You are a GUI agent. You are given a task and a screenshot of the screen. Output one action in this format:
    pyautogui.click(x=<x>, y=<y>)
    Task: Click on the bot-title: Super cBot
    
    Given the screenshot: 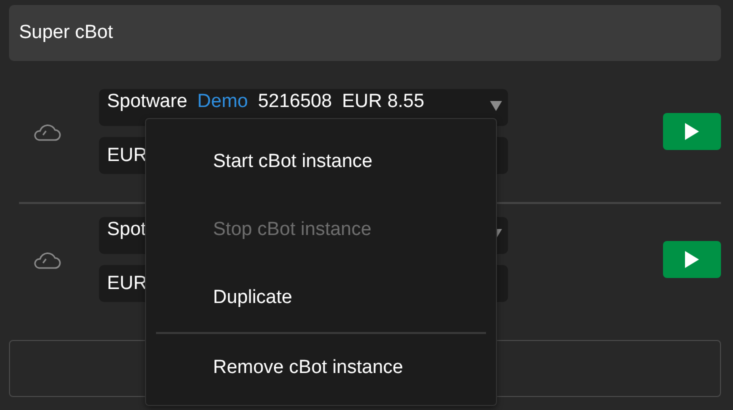 What is the action you would take?
    pyautogui.click(x=365, y=33)
    